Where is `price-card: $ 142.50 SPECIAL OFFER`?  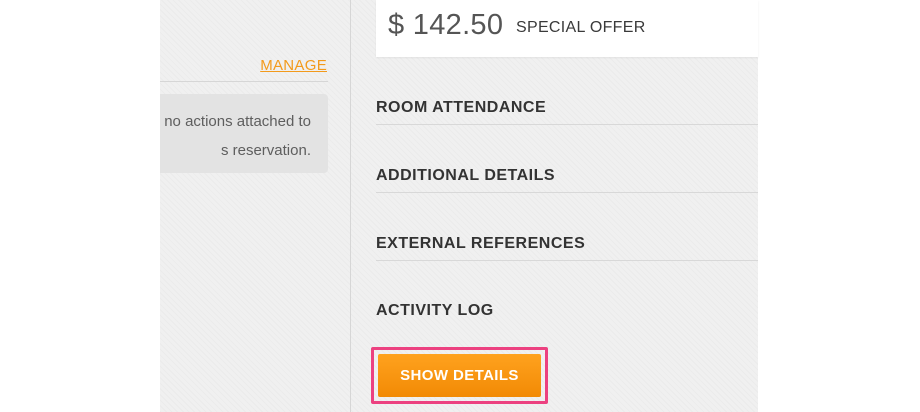
price-card: $ 142.50 SPECIAL OFFER is located at coordinates (567, 28).